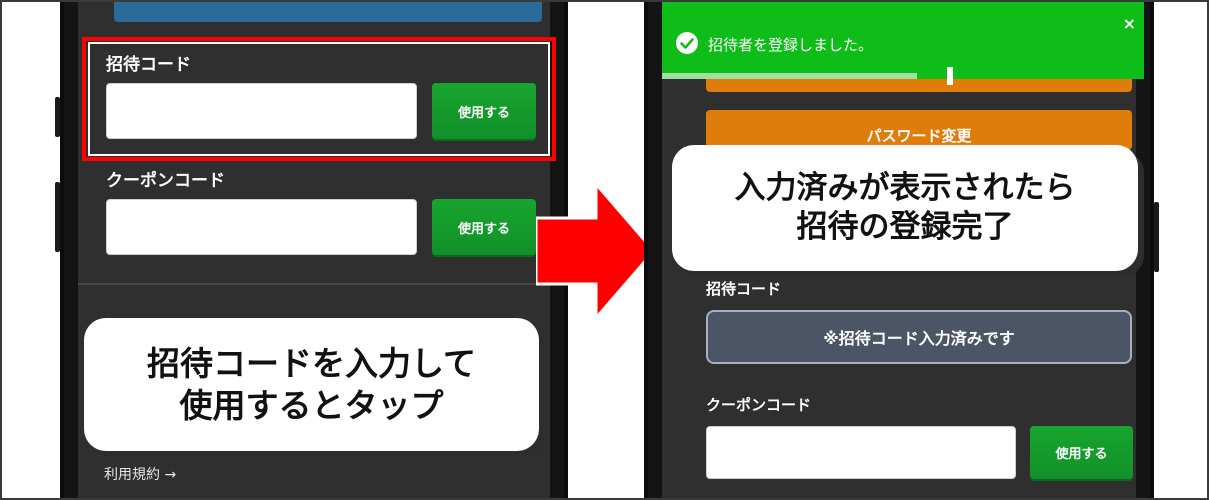  I want to click on callout-line: 入力済みが表示されたら, so click(905, 188).